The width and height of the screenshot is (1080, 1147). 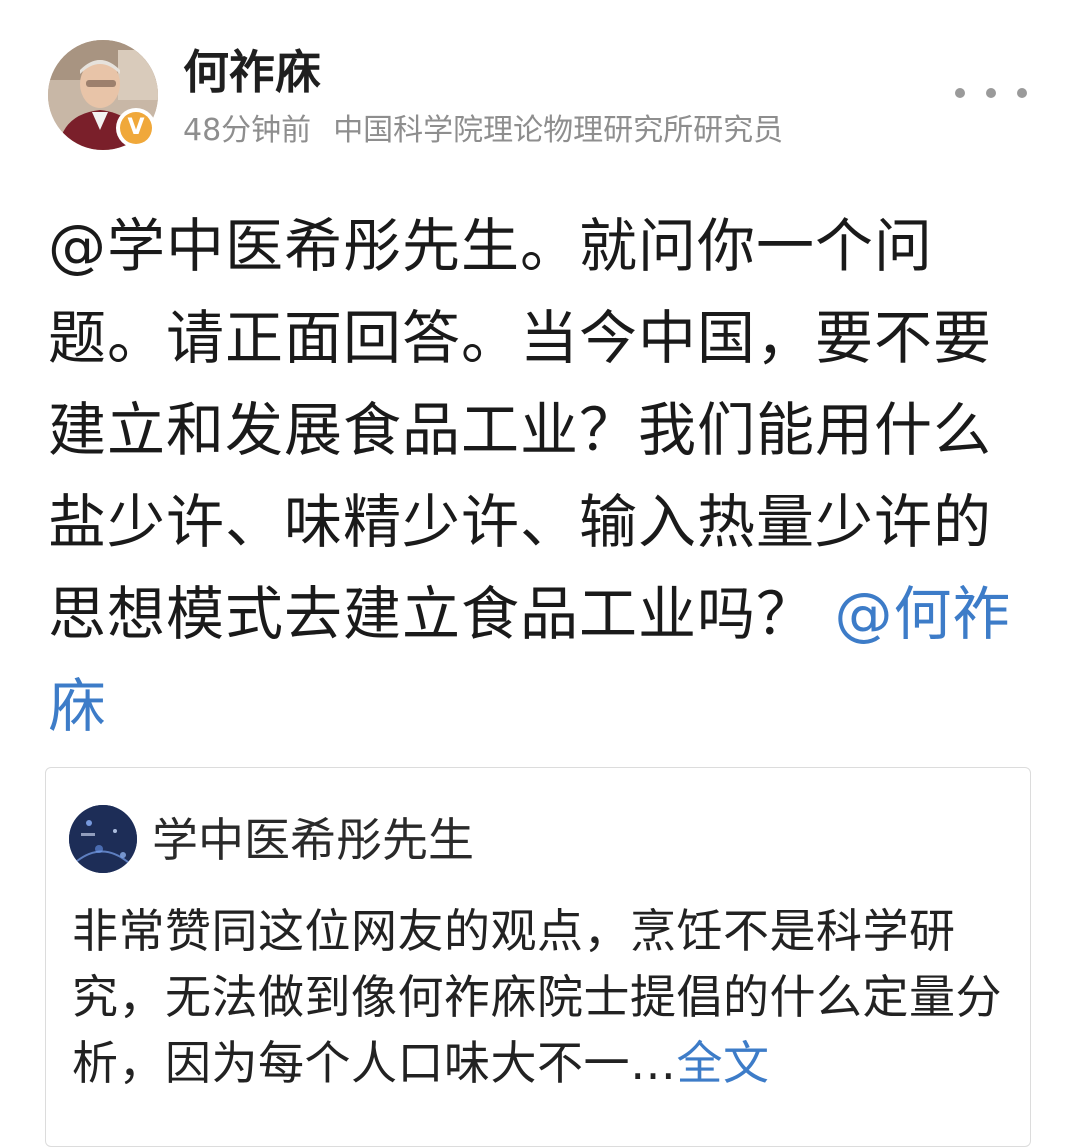 I want to click on verified-badge-icon: V, so click(x=136, y=128).